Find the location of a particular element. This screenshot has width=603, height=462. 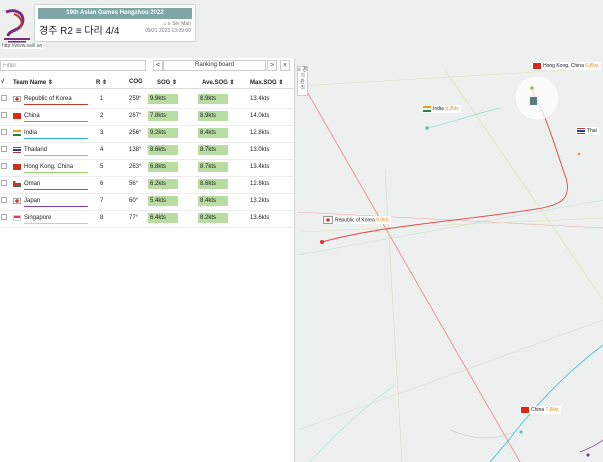

map-label-name: Thai is located at coordinates (592, 131).